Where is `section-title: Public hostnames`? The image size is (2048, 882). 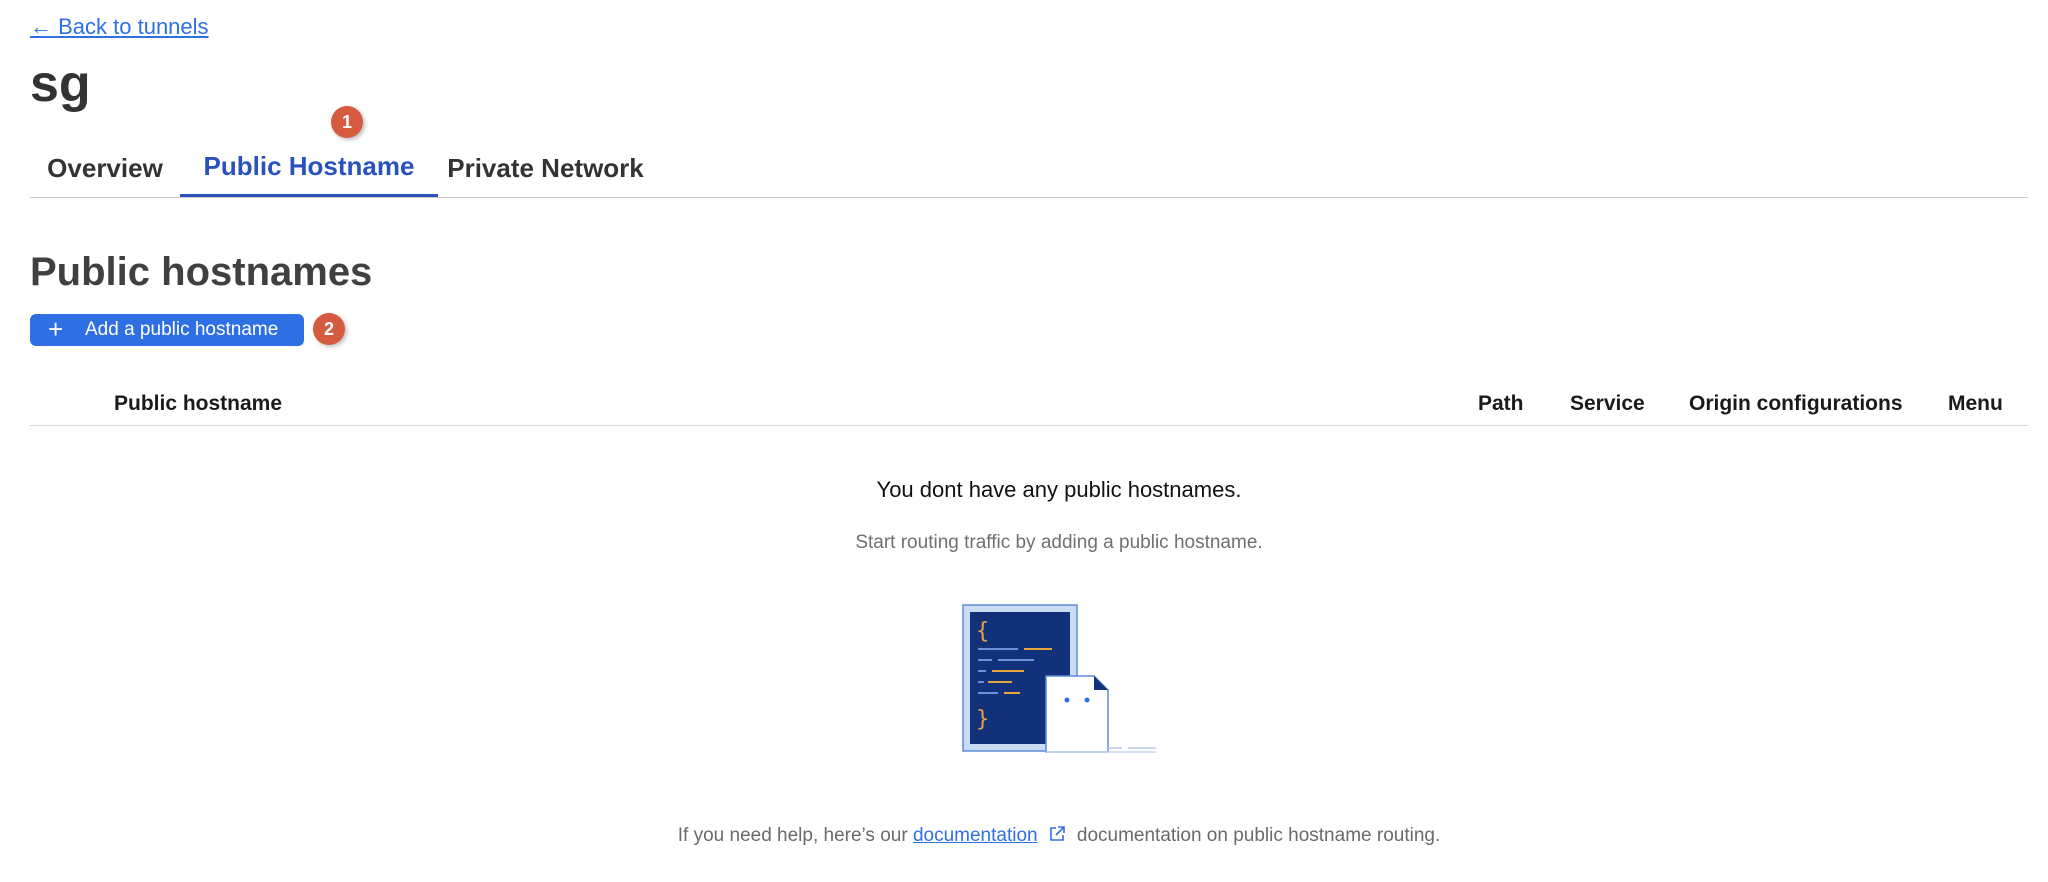 section-title: Public hostnames is located at coordinates (201, 272).